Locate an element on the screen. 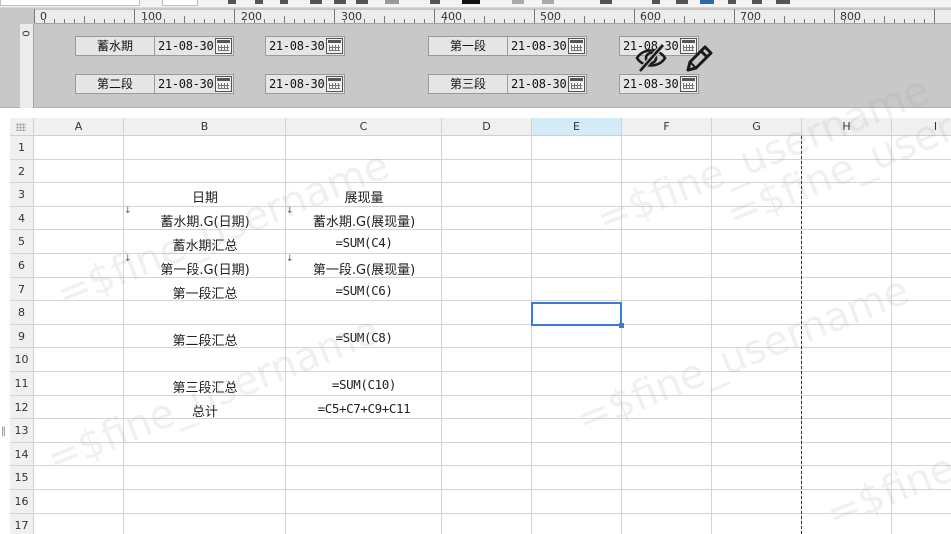  cell-b11: 第三段汇总 is located at coordinates (205, 386).